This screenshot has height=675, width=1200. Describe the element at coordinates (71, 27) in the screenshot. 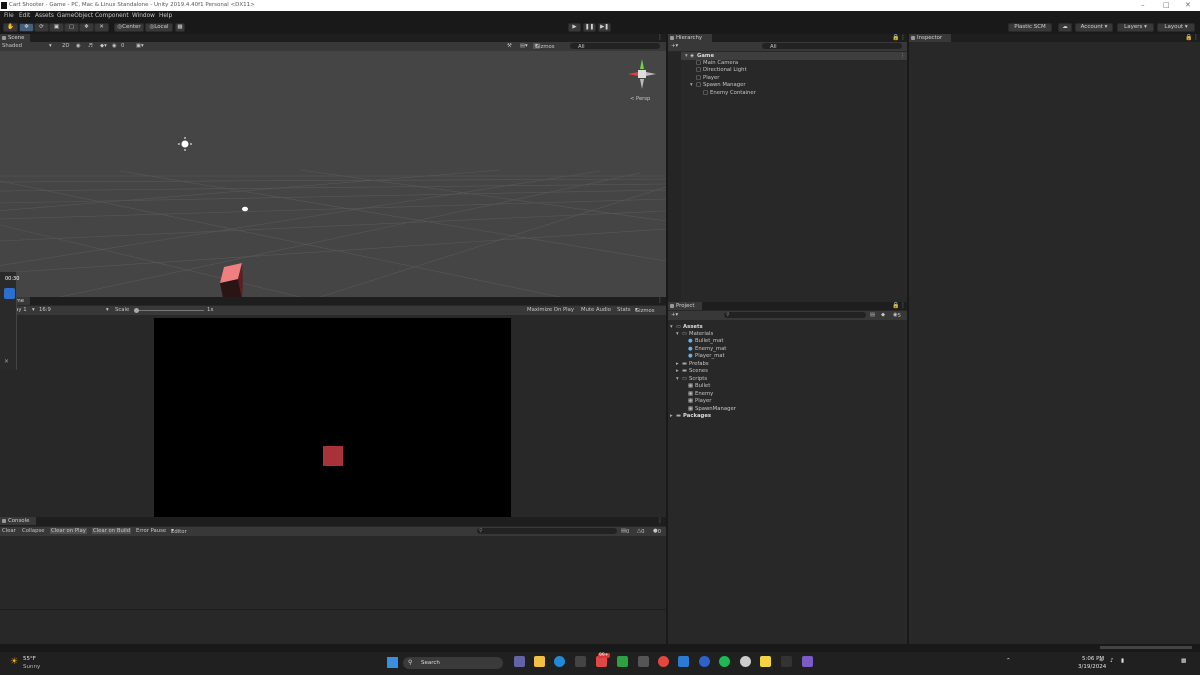

I see `rect-tool-icon: ▢` at that location.